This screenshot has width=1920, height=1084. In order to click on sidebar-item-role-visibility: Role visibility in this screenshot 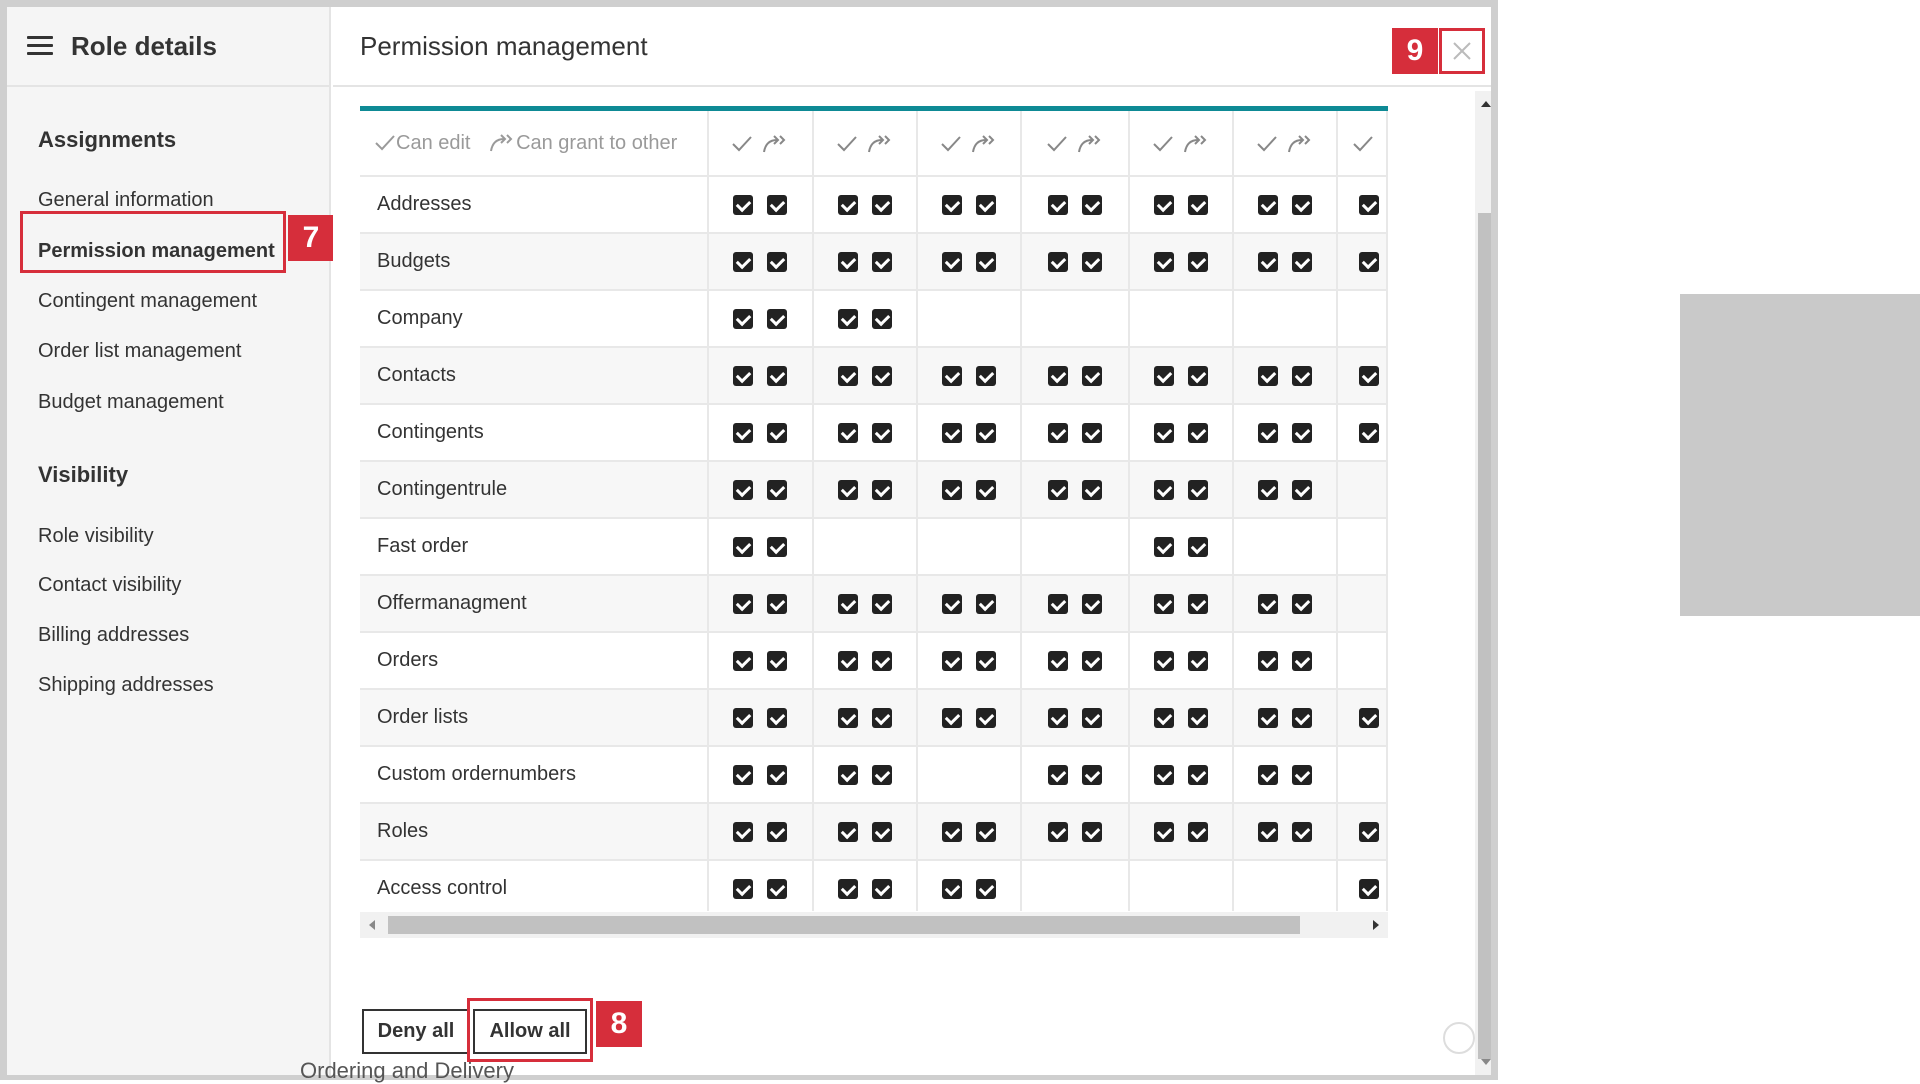, I will do `click(96, 536)`.